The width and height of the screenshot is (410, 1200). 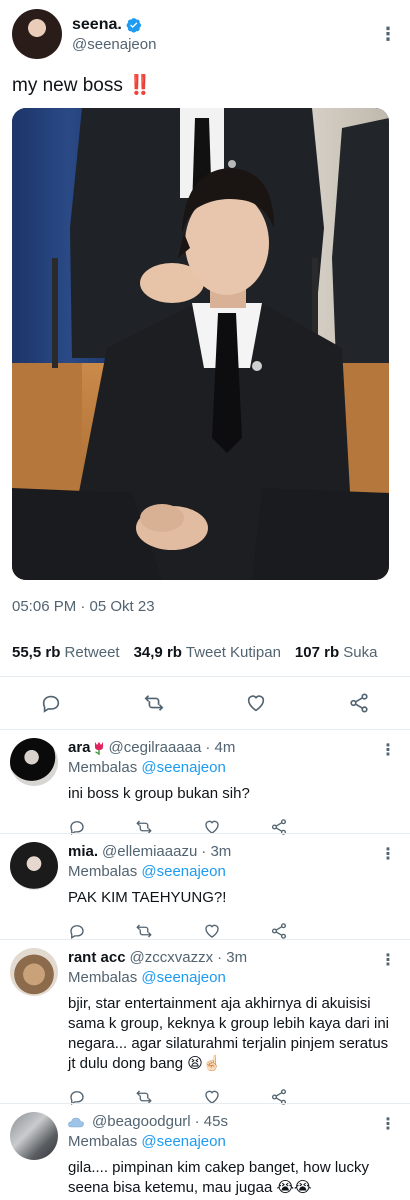 I want to click on reply-handle: @beagoodgurl, so click(x=141, y=1122).